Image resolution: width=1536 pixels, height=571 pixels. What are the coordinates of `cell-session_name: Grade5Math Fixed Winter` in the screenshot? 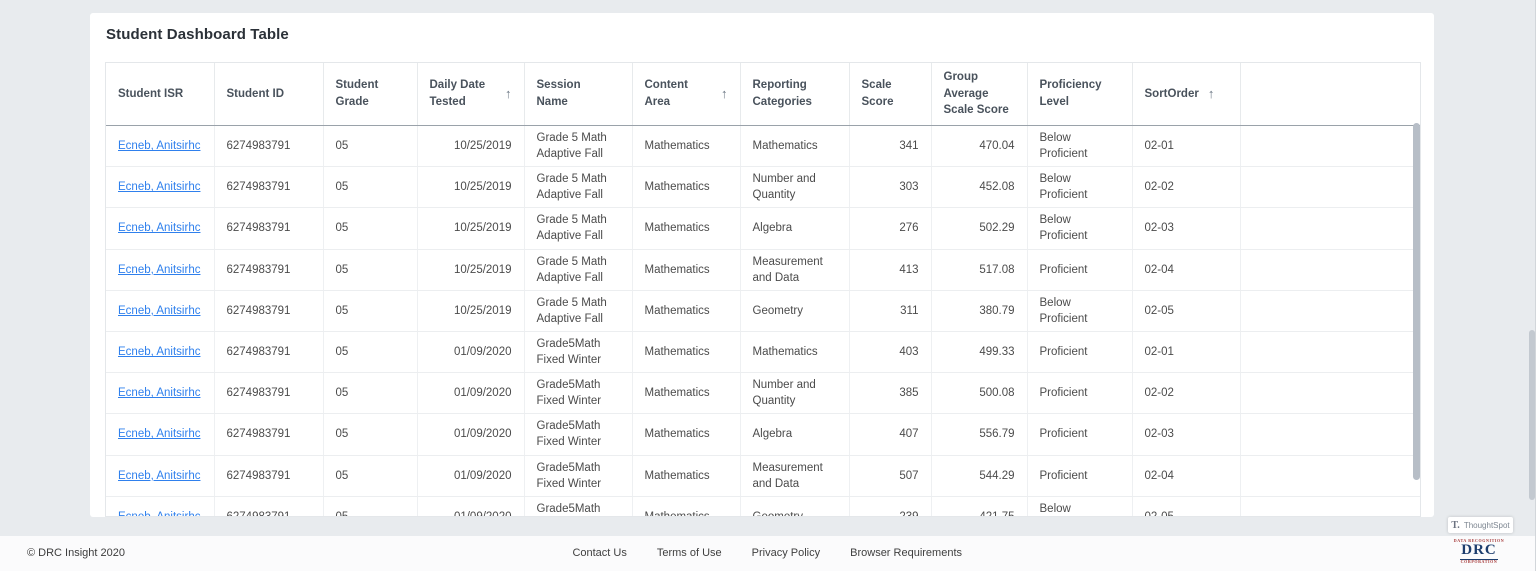 It's located at (578, 352).